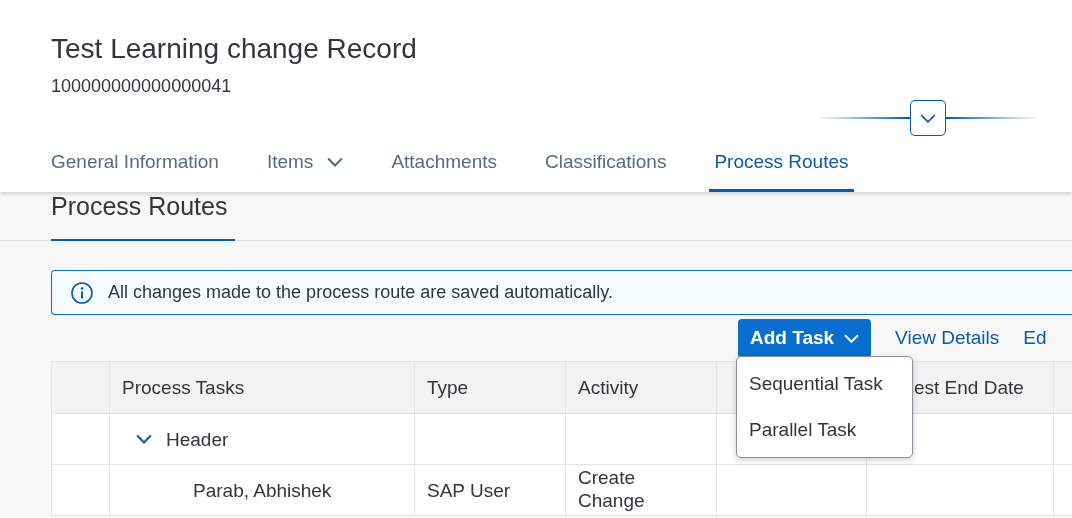  I want to click on table-cell: Parab, Abhishek, so click(262, 490).